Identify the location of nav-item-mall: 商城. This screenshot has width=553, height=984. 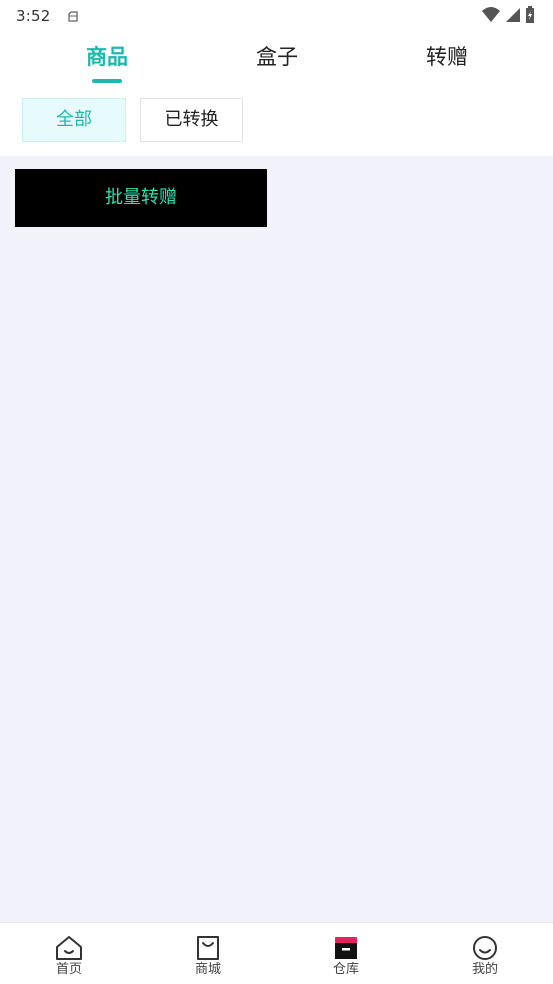
(208, 953).